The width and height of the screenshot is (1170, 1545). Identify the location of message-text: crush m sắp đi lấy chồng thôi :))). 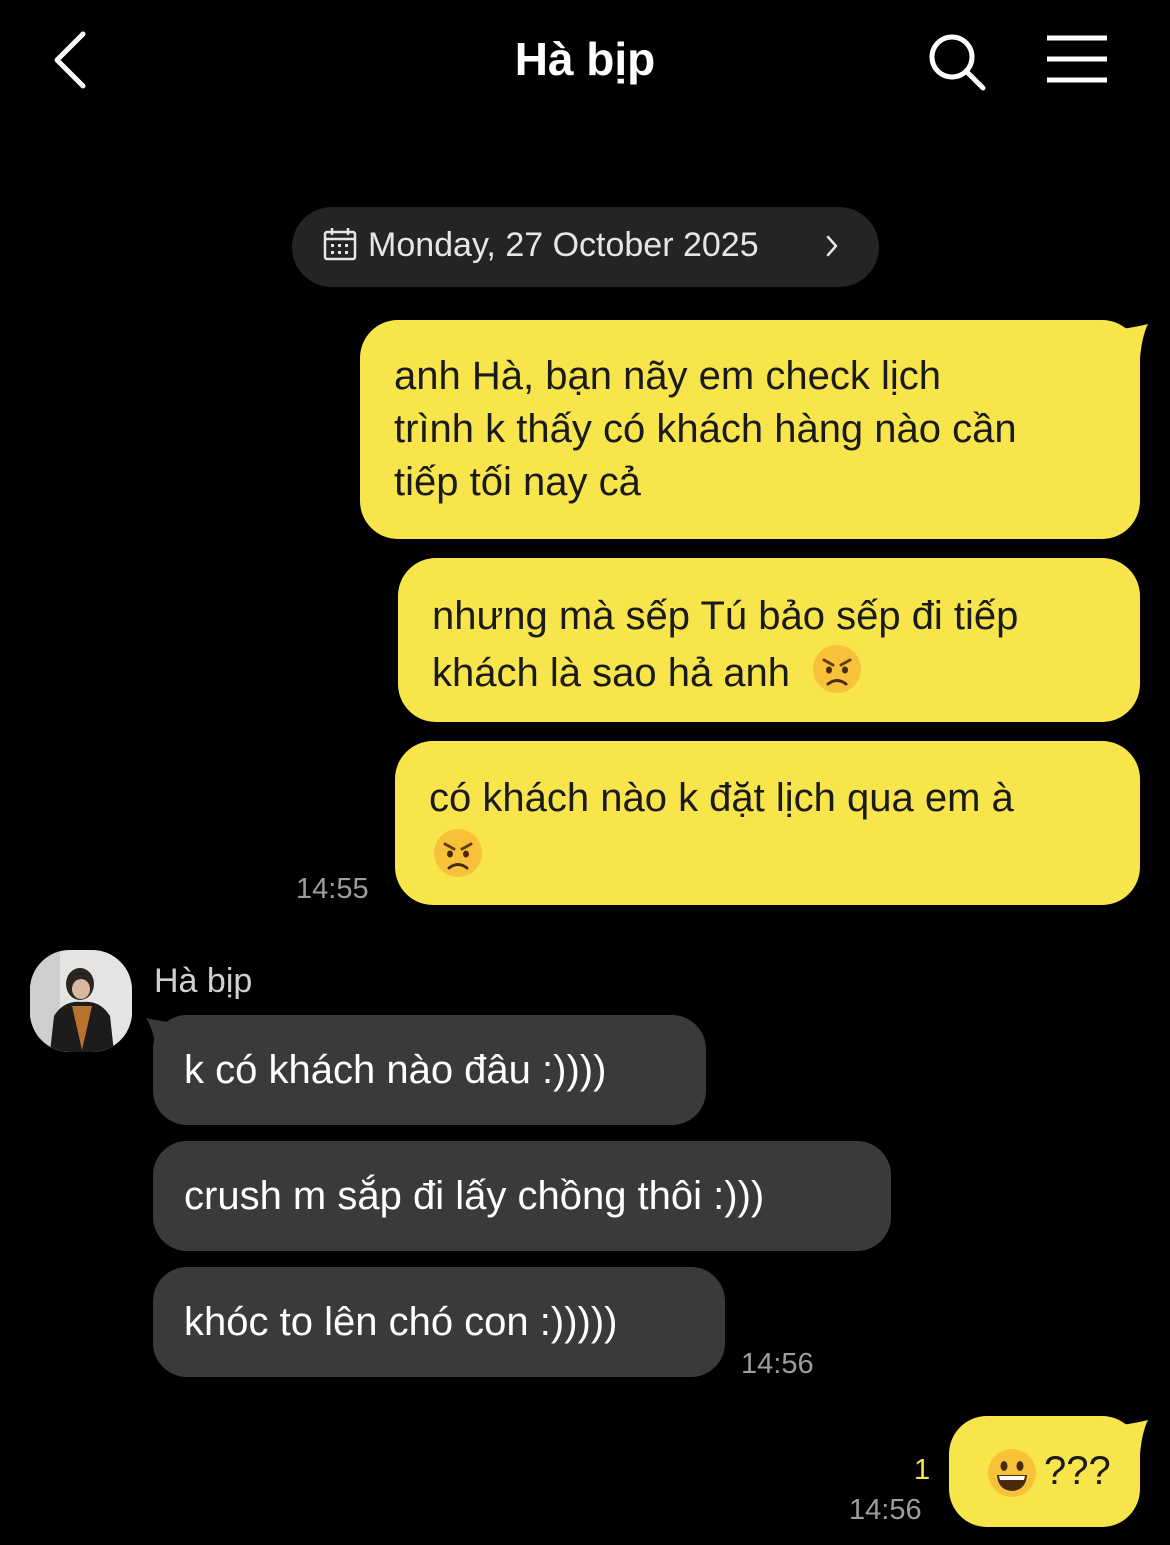
(474, 1196).